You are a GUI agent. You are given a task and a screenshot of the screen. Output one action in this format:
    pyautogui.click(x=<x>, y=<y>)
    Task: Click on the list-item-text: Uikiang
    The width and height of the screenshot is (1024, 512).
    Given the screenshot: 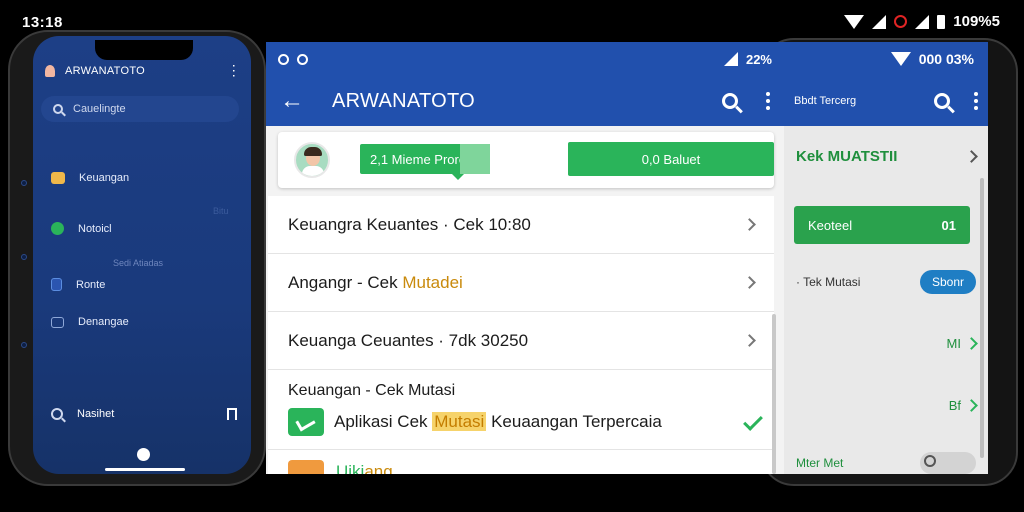 What is the action you would take?
    pyautogui.click(x=364, y=468)
    